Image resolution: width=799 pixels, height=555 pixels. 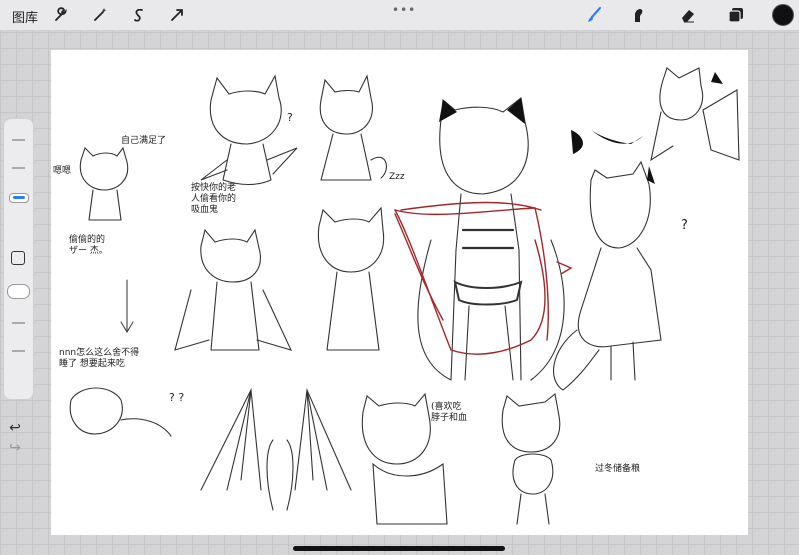 I want to click on smudge-icon, so click(x=638, y=15).